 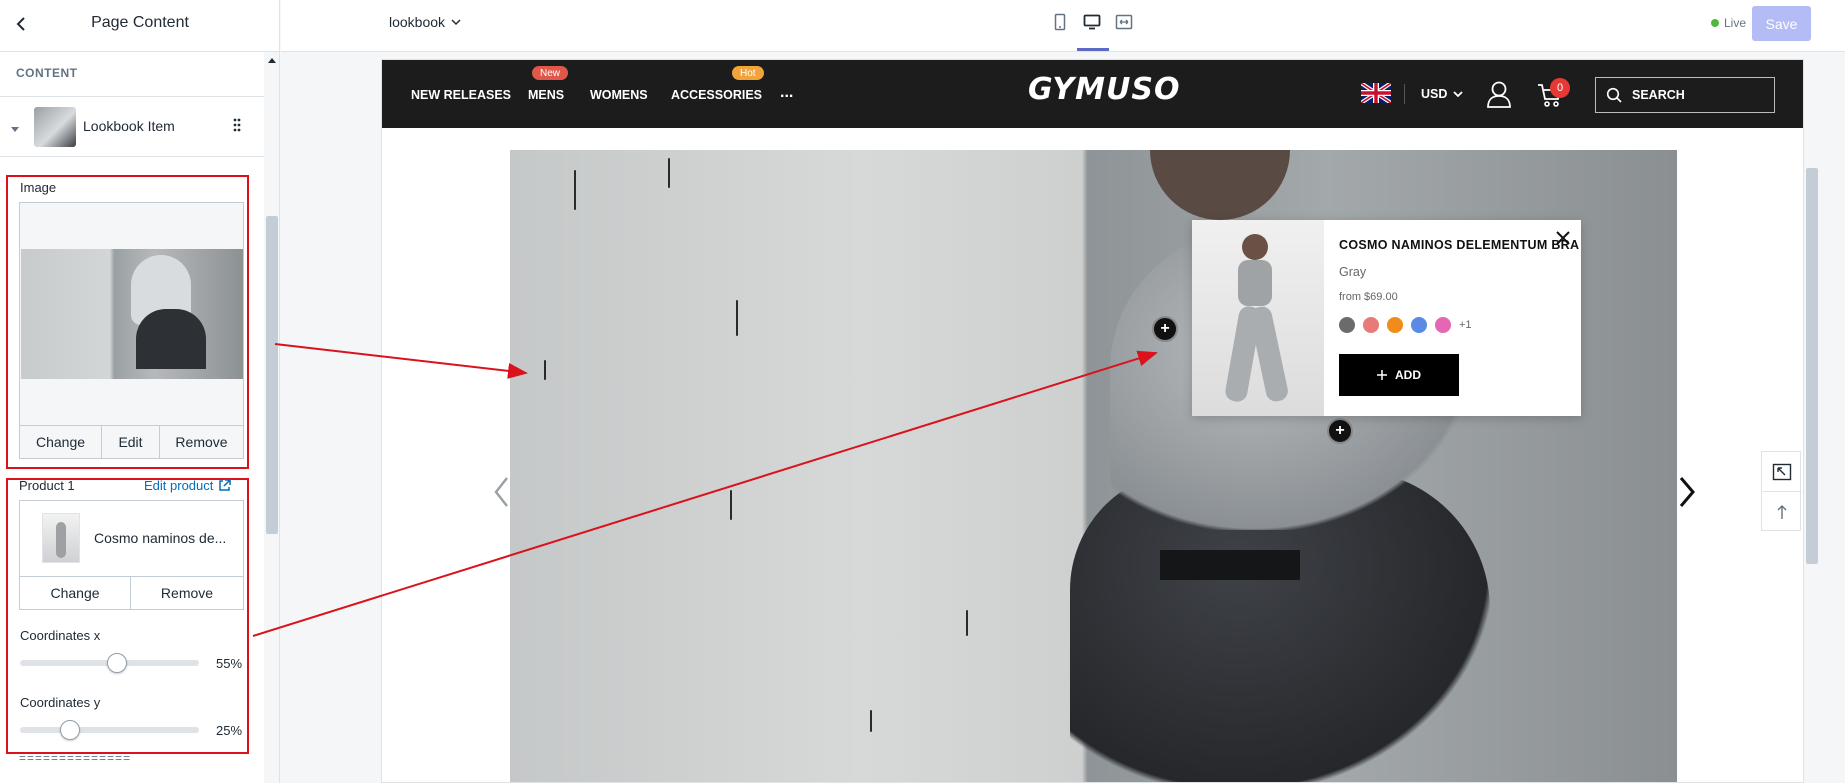 I want to click on full-width-view-icon, so click(x=1124, y=22).